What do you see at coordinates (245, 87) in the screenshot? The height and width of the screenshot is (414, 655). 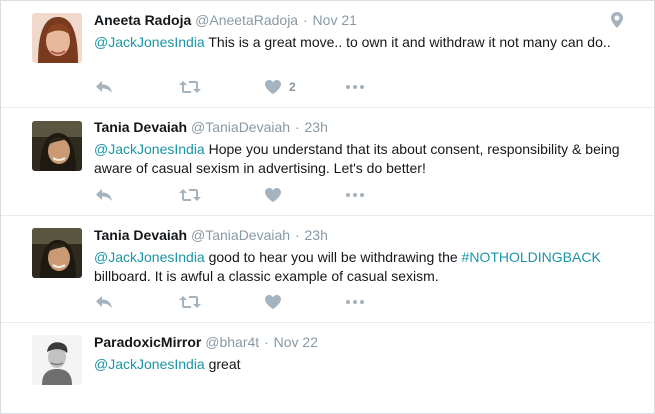 I see `tweet-actions: 2` at bounding box center [245, 87].